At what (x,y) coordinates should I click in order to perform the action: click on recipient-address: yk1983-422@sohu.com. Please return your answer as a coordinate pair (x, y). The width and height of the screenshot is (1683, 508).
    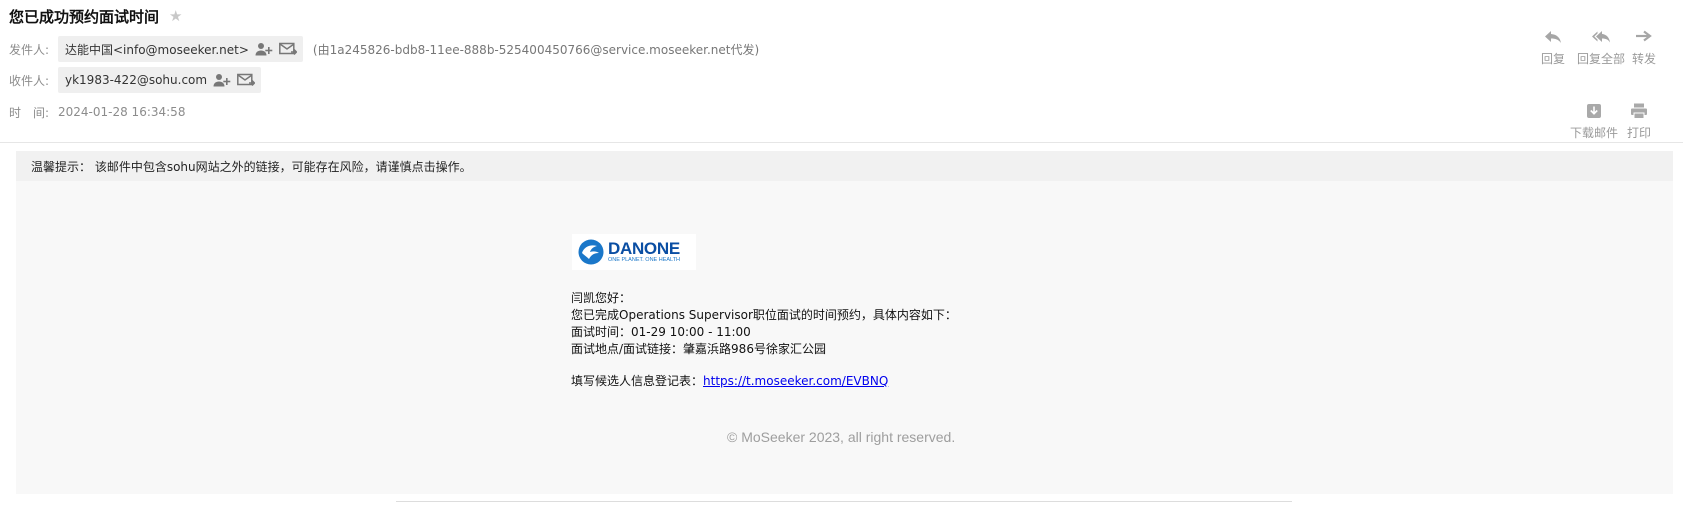
    Looking at the image, I should click on (136, 80).